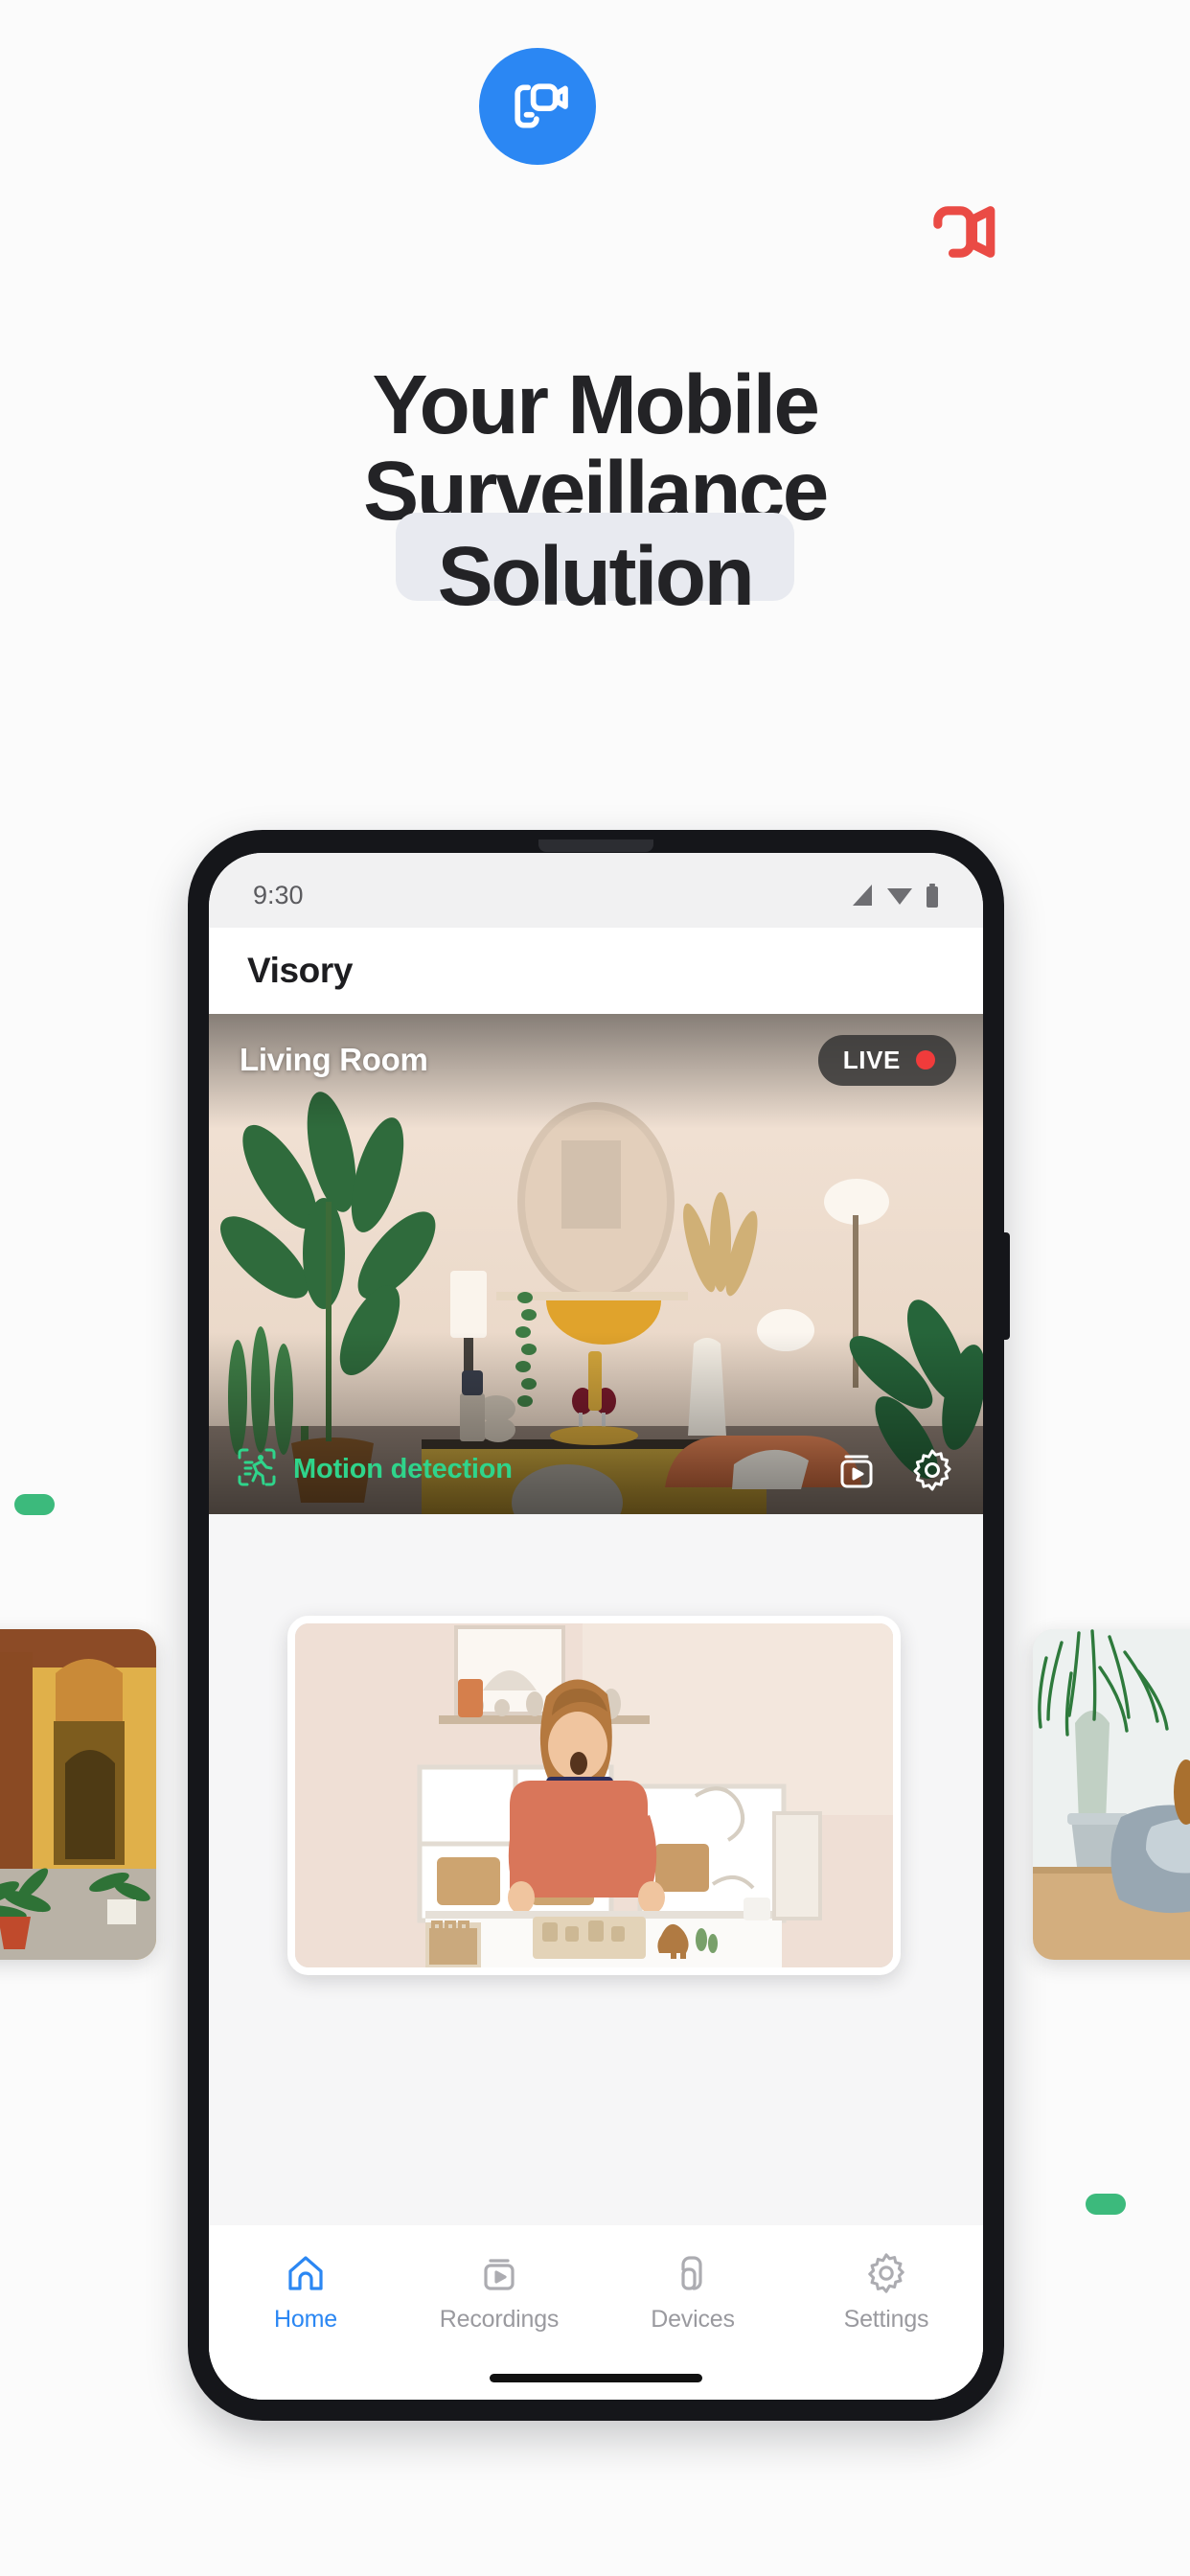  Describe the element at coordinates (306, 2273) in the screenshot. I see `home-icon` at that location.